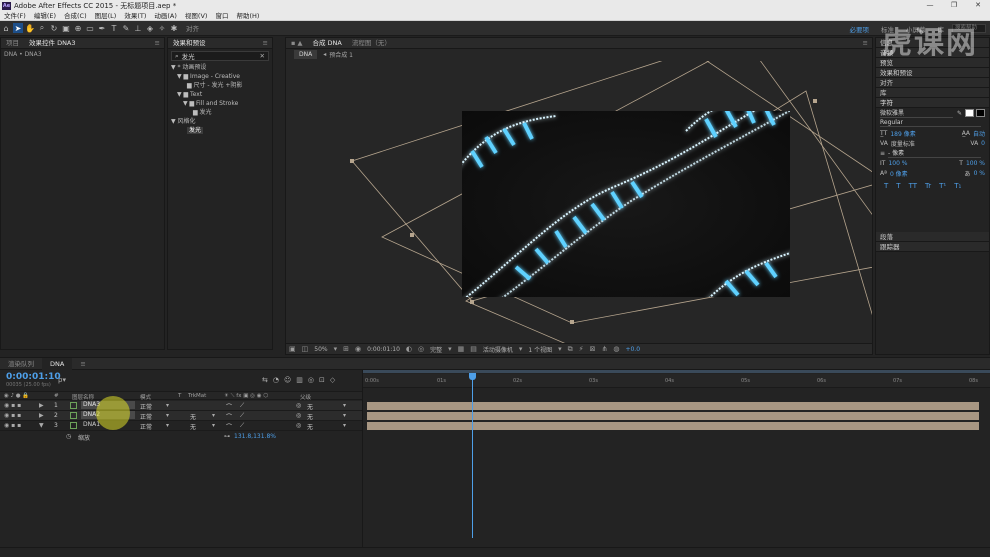 The width and height of the screenshot is (990, 557). What do you see at coordinates (145, 397) in the screenshot?
I see `col-mode: 模式` at bounding box center [145, 397].